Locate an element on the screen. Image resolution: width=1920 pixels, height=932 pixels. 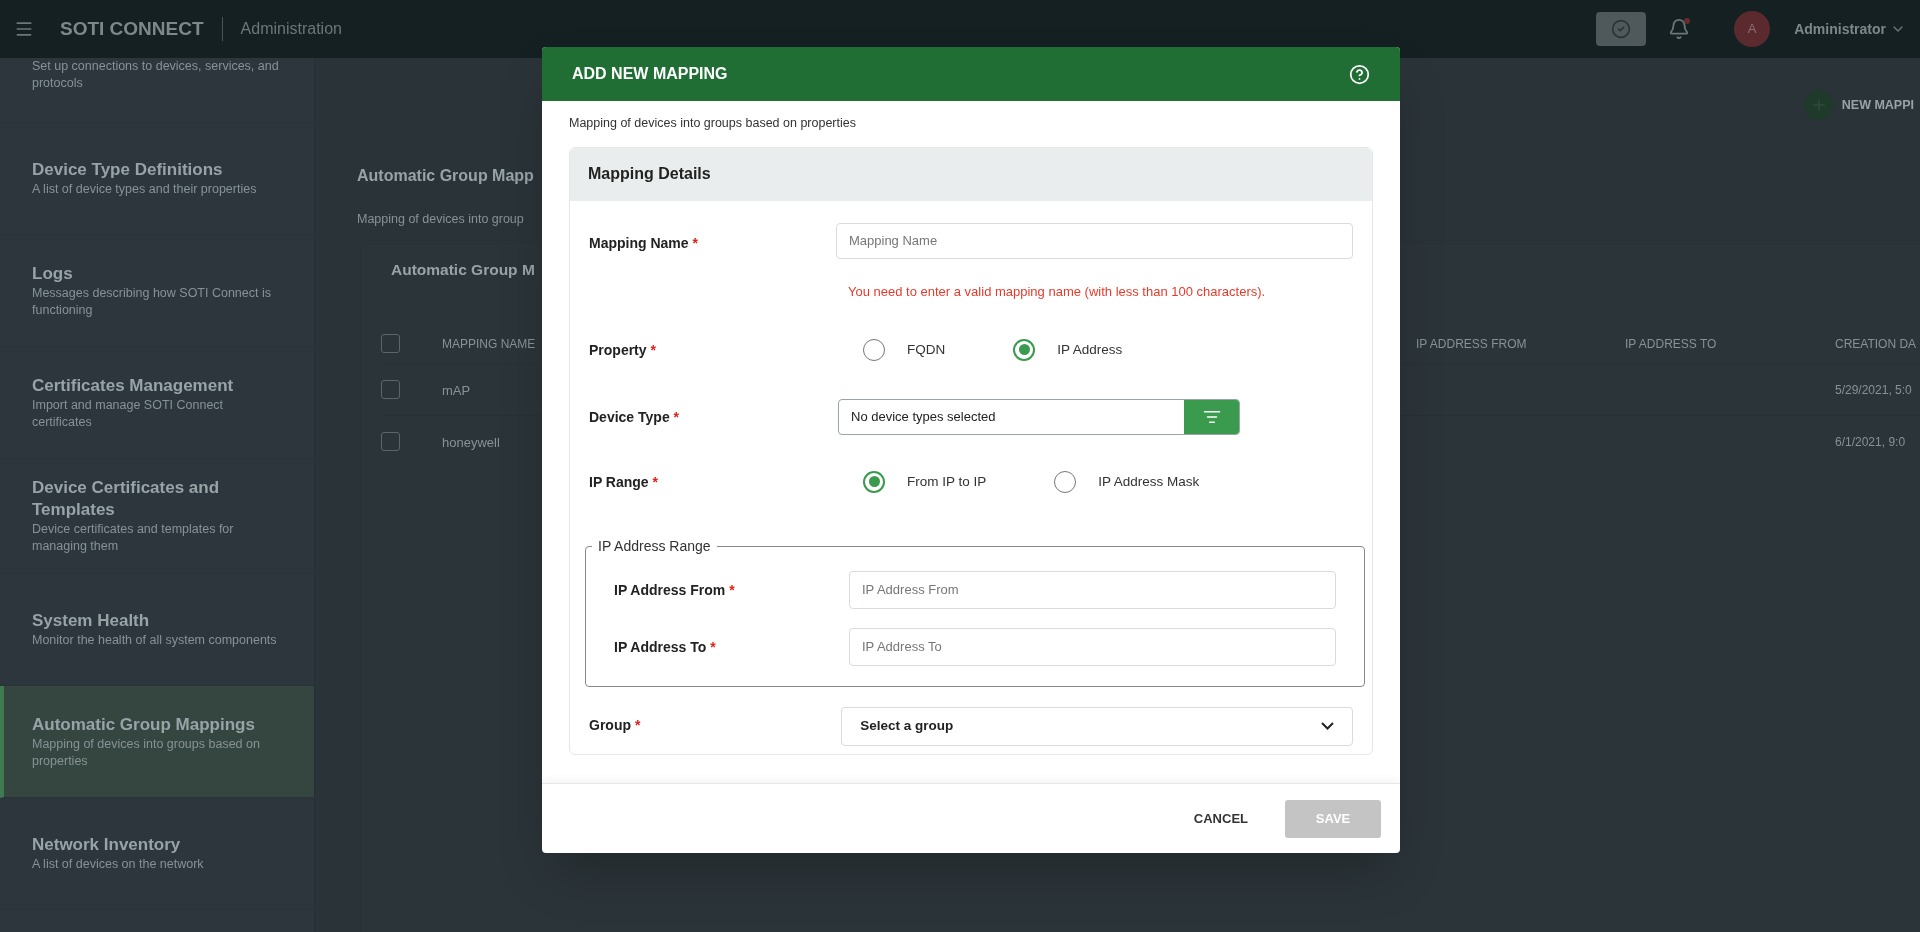
field-label: IP Range * is located at coordinates (623, 481).